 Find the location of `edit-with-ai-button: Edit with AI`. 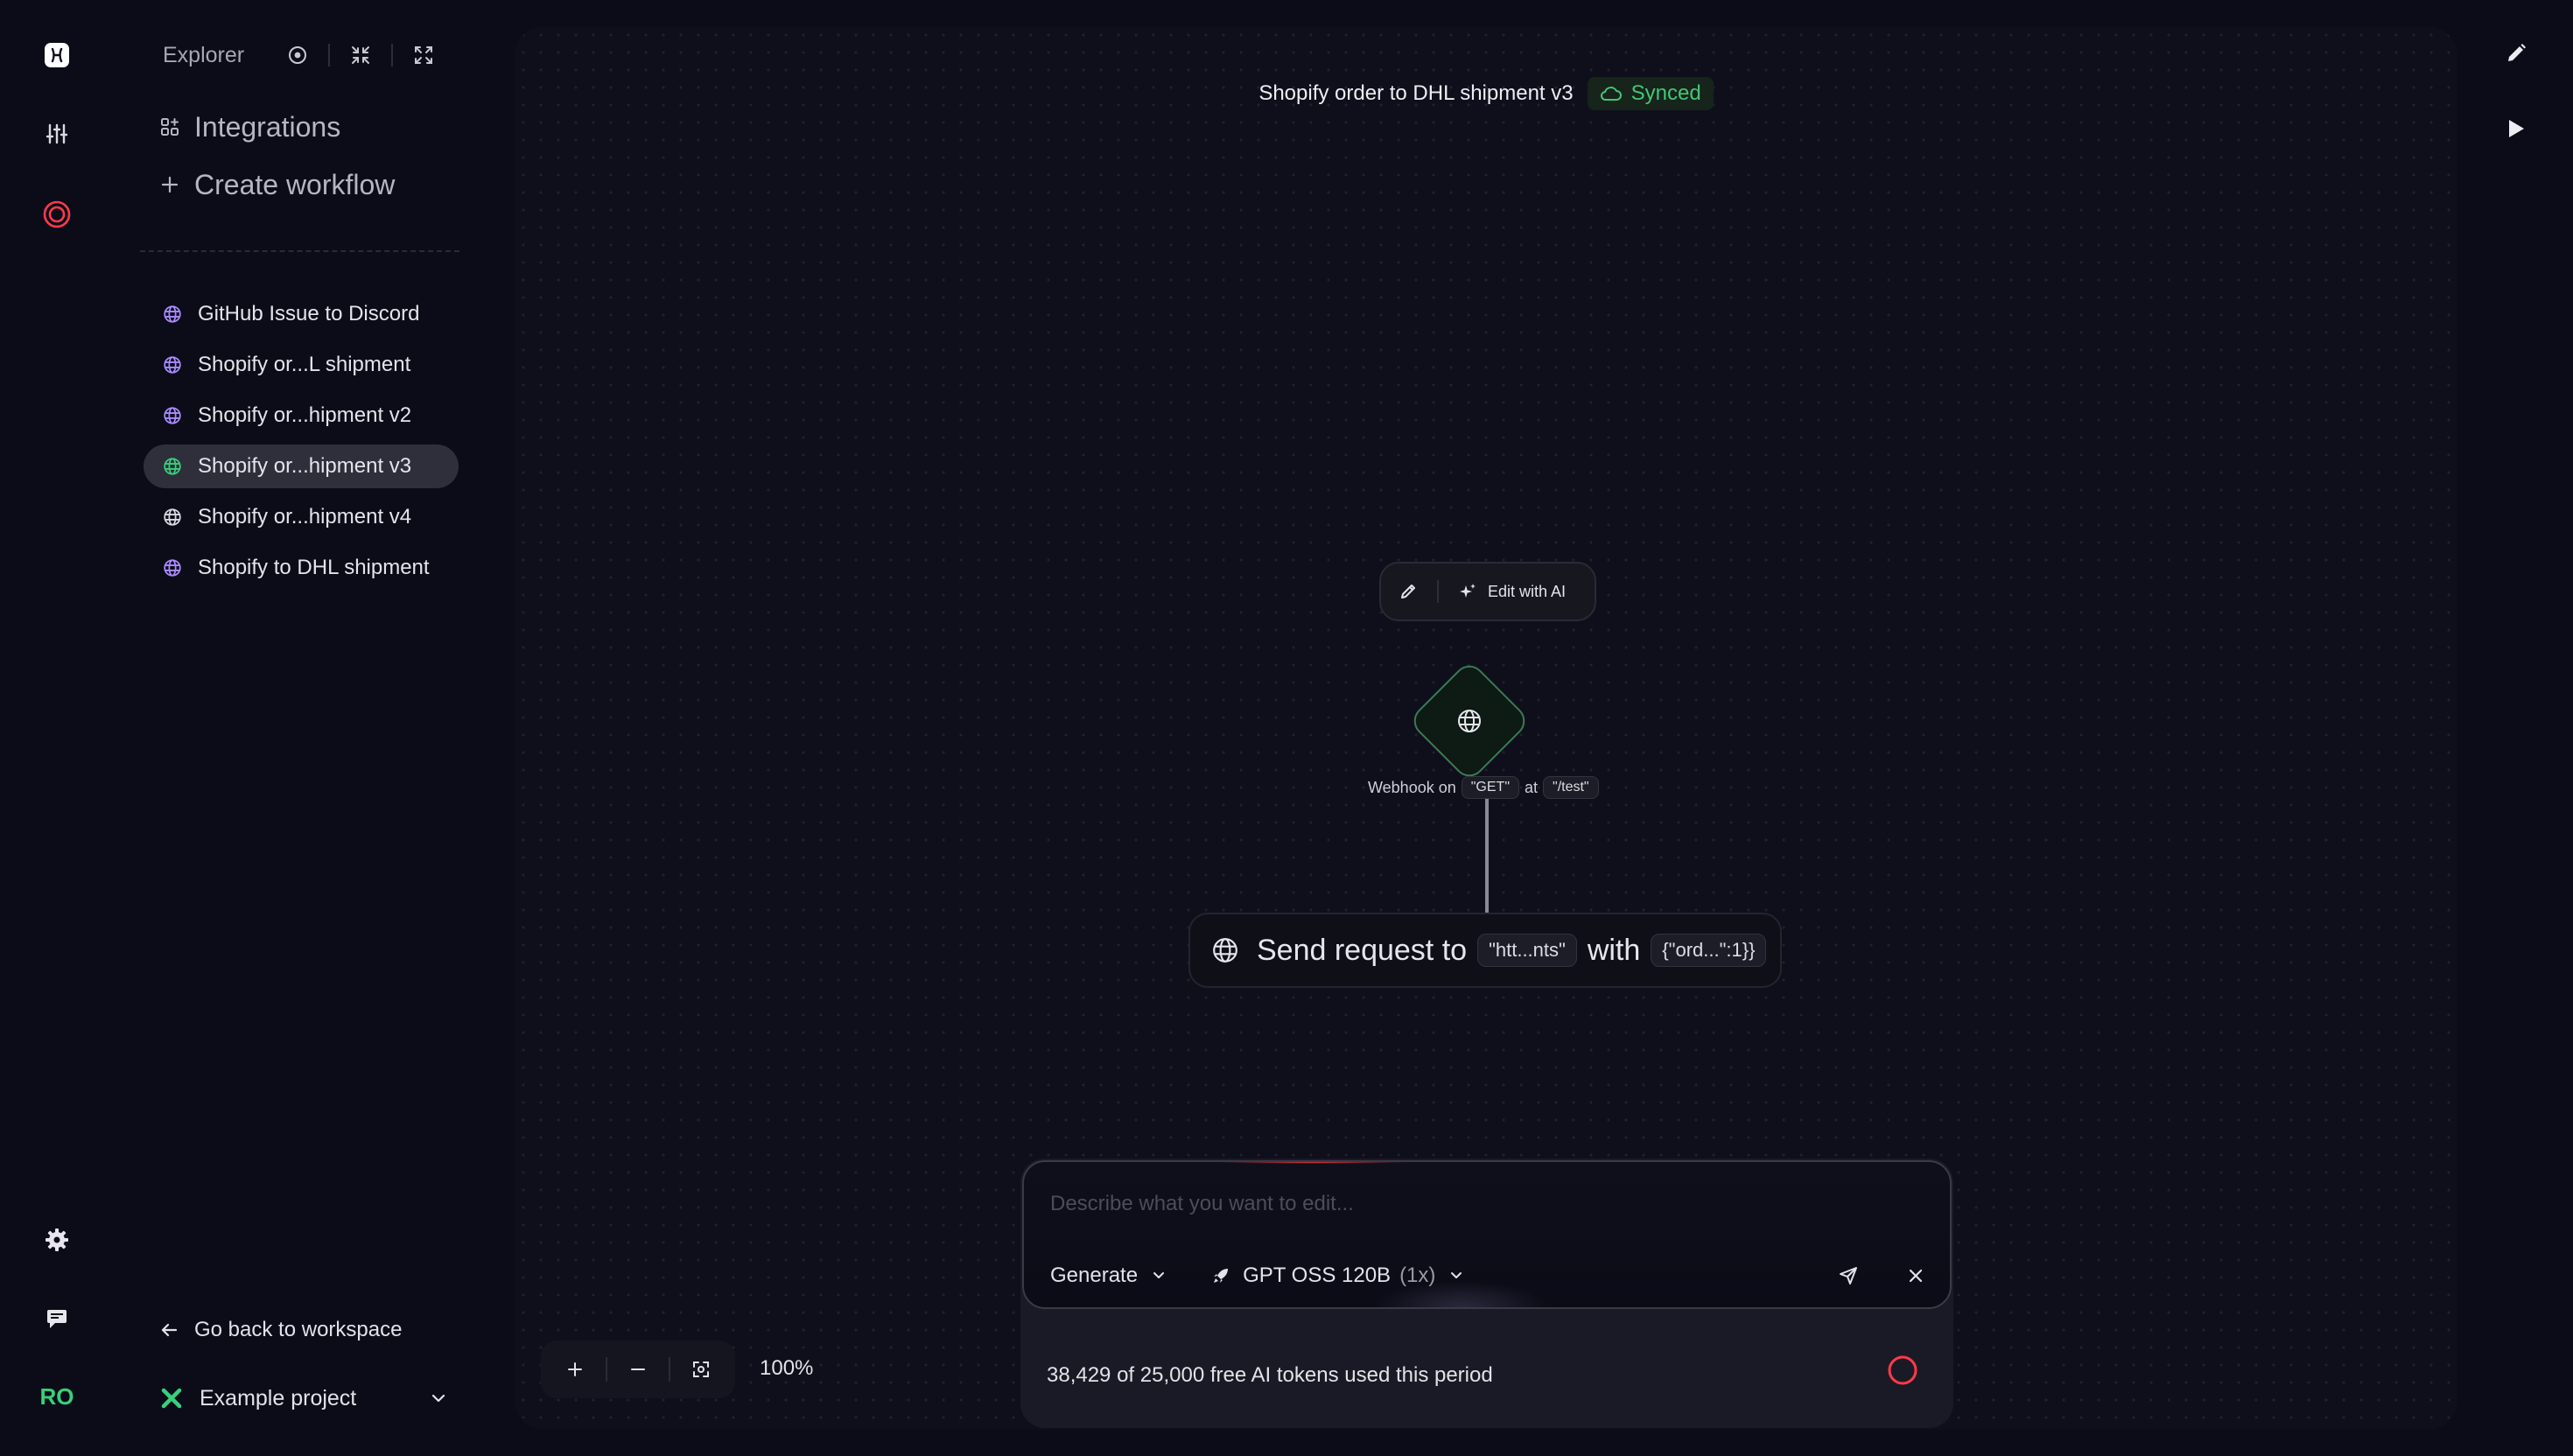

edit-with-ai-button: Edit with AI is located at coordinates (1512, 591).